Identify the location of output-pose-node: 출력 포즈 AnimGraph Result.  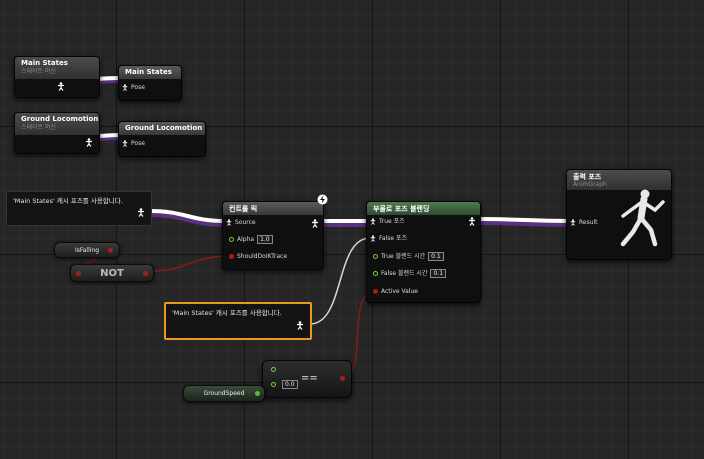
(619, 214).